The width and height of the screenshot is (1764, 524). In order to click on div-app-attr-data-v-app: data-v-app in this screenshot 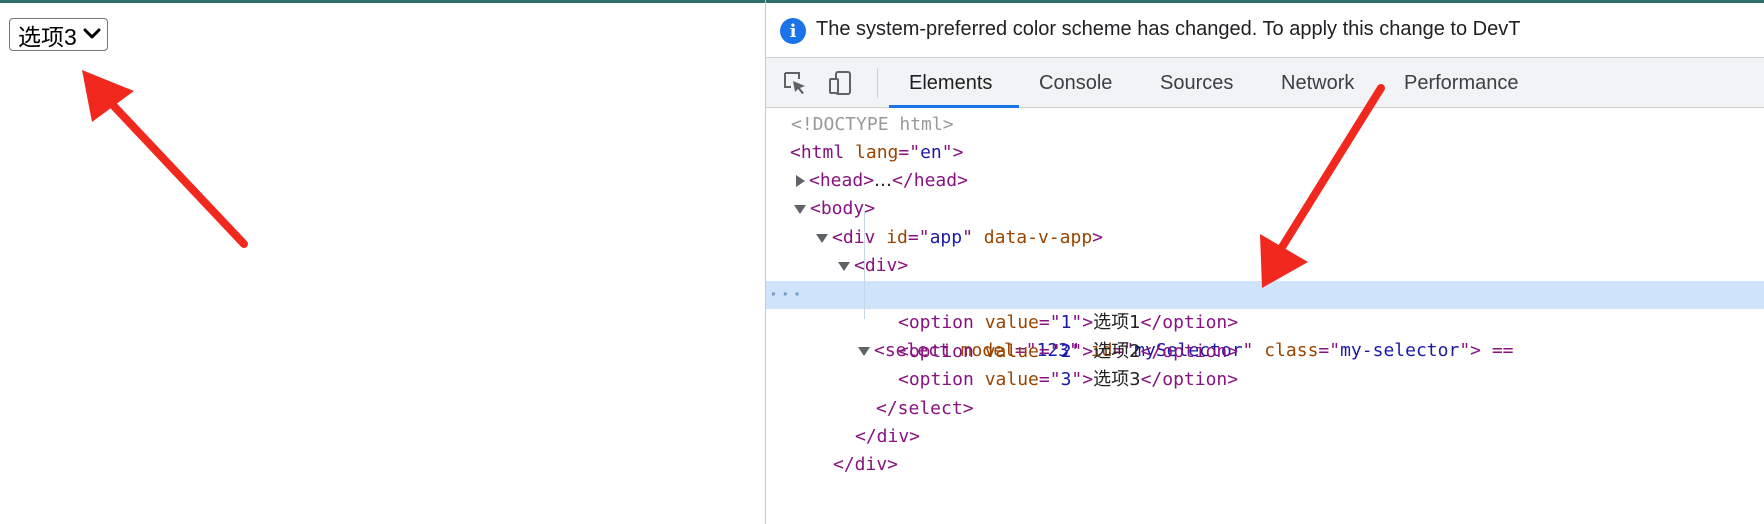, I will do `click(1038, 237)`.